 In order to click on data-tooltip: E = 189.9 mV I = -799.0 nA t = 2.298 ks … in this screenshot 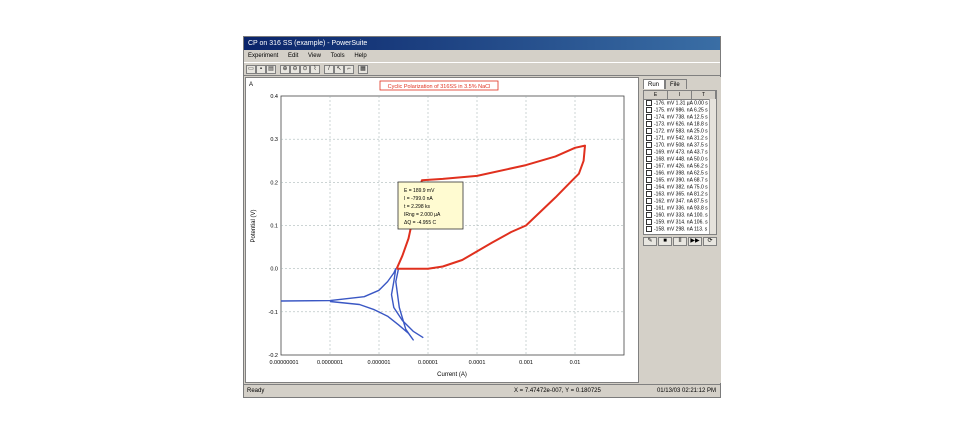, I will do `click(430, 205)`.